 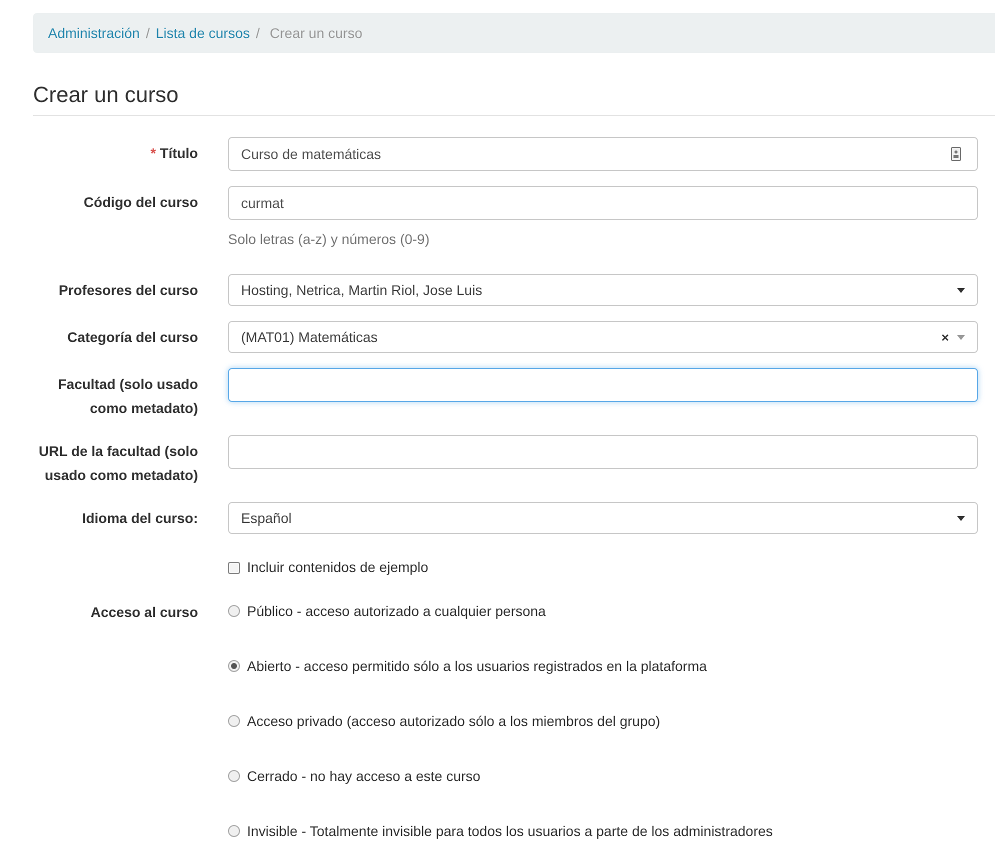 What do you see at coordinates (128, 290) in the screenshot?
I see `field-label: Profesores del curso` at bounding box center [128, 290].